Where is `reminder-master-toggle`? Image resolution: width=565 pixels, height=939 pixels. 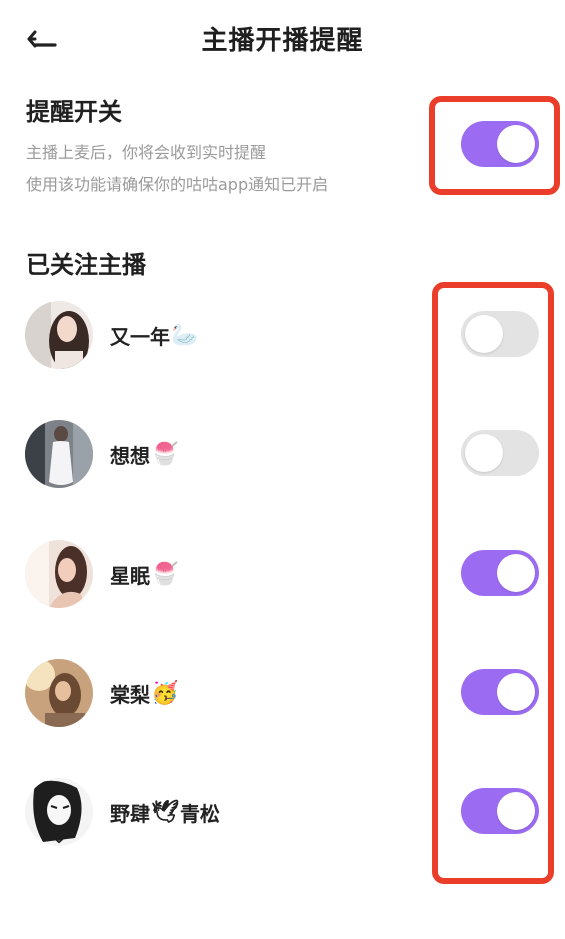 reminder-master-toggle is located at coordinates (500, 144).